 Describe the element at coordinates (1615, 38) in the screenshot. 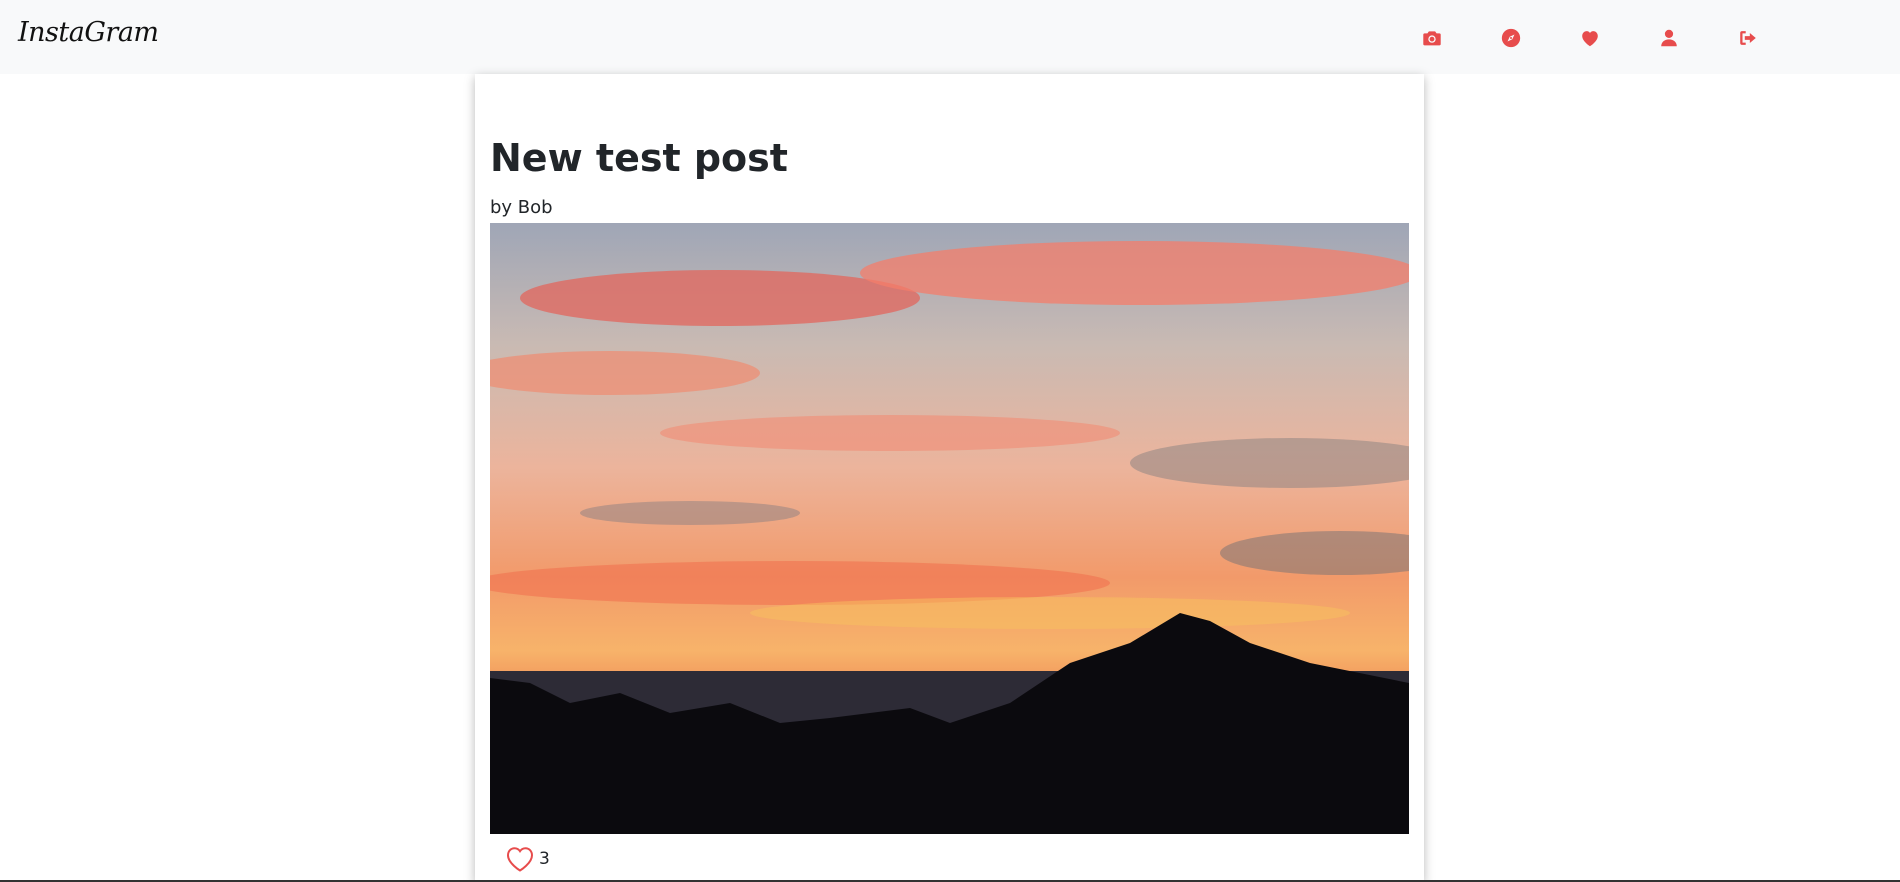

I see `nav-icons` at that location.